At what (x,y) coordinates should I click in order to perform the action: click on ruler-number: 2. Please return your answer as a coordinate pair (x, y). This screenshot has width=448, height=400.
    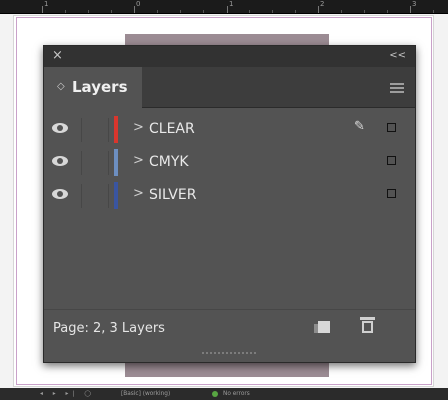
    Looking at the image, I should click on (322, 4).